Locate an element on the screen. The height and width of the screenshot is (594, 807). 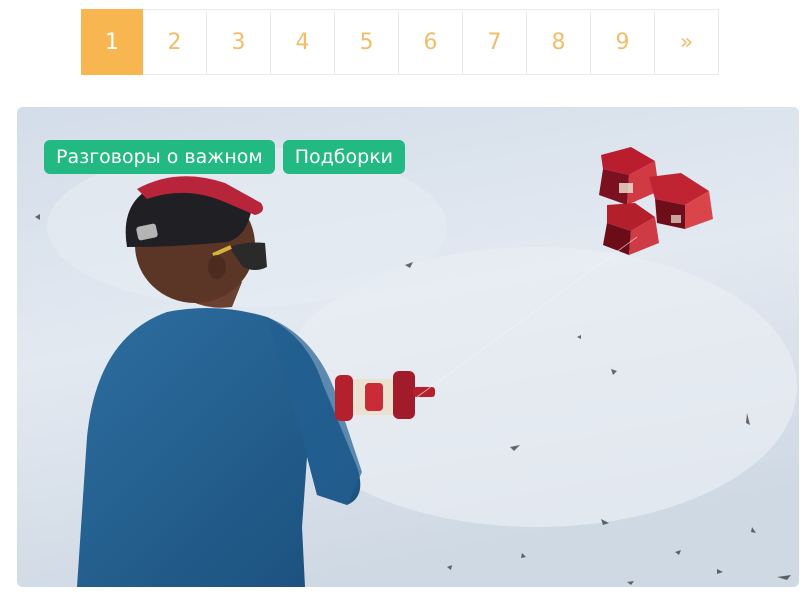
page-2-button: 2 is located at coordinates (175, 42).